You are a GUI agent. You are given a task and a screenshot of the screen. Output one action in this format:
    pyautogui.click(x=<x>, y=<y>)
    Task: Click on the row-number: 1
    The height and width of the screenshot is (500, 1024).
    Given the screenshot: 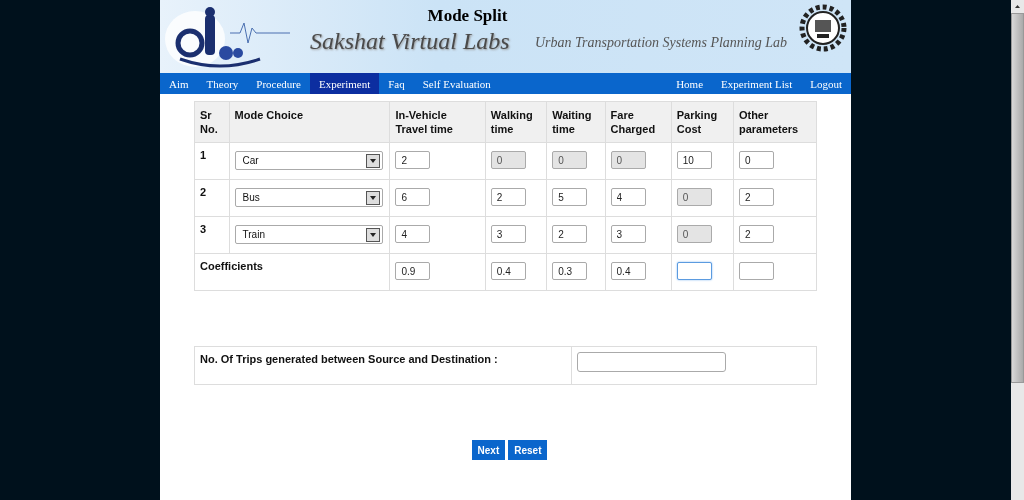 What is the action you would take?
    pyautogui.click(x=203, y=155)
    